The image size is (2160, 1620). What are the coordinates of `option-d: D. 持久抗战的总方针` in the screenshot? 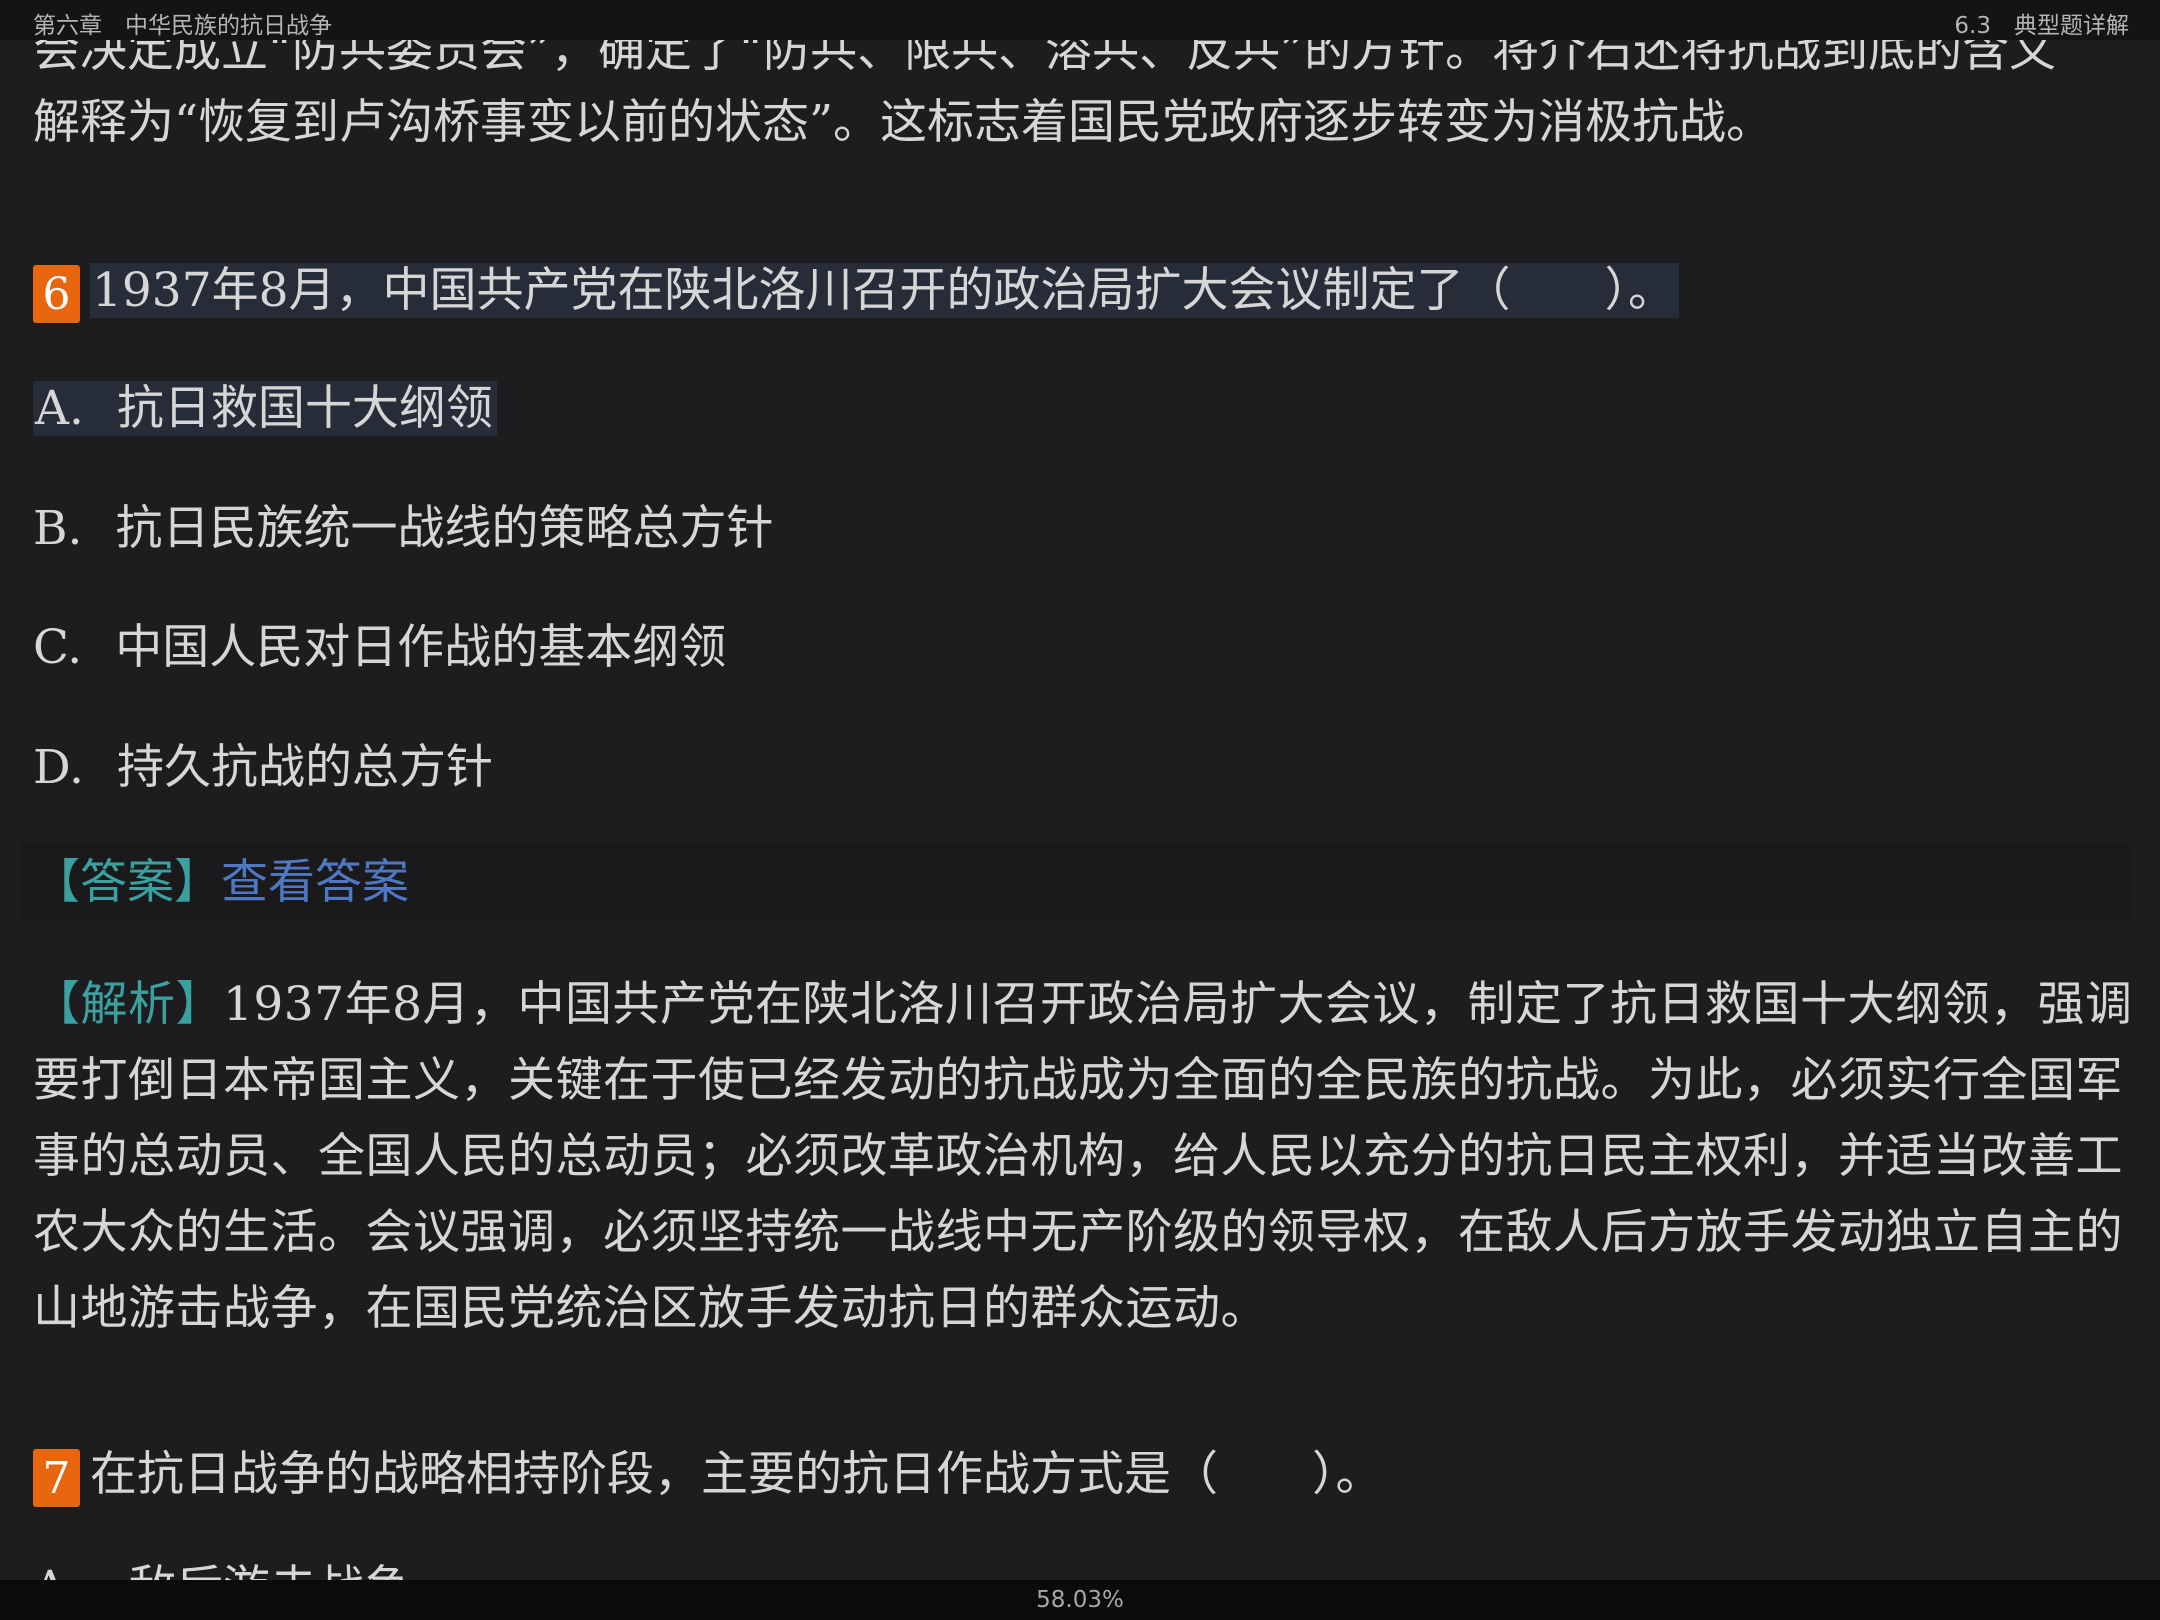 It's located at (263, 768).